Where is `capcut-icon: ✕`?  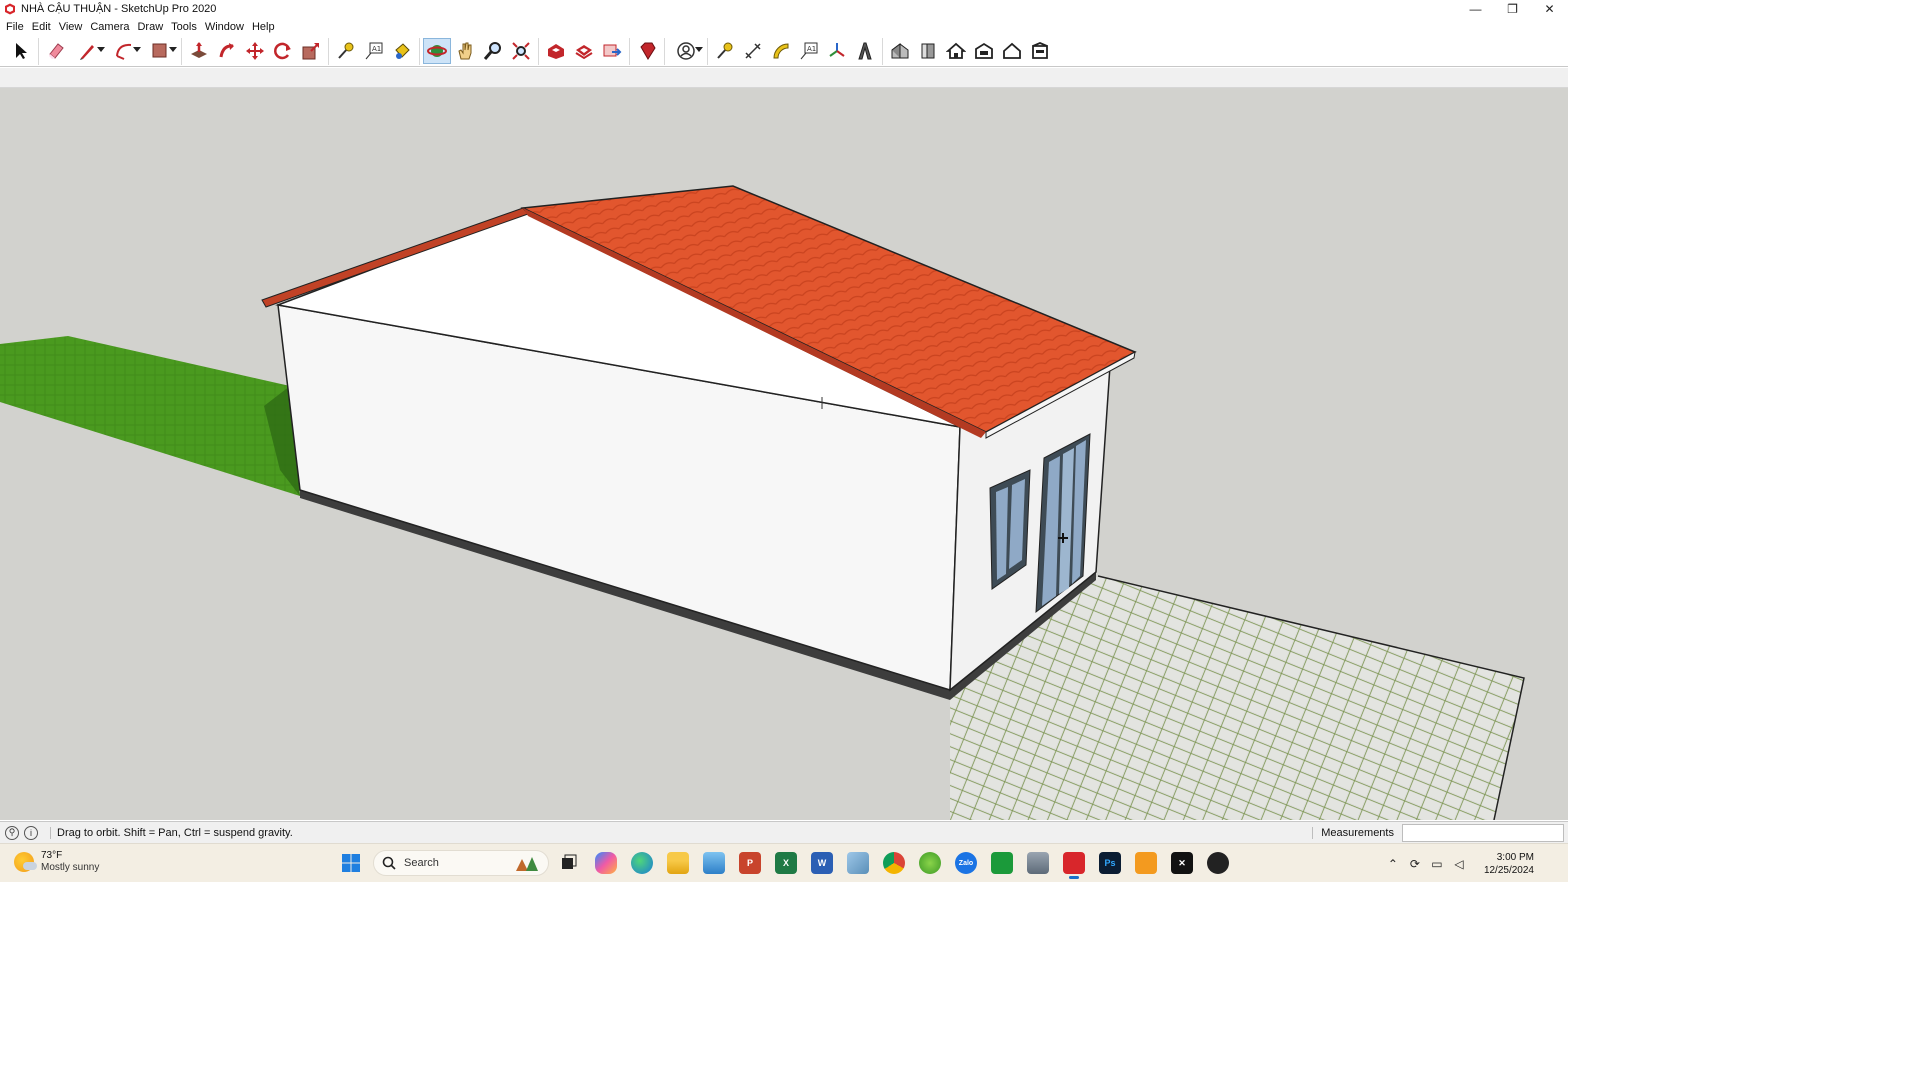 capcut-icon: ✕ is located at coordinates (1182, 863).